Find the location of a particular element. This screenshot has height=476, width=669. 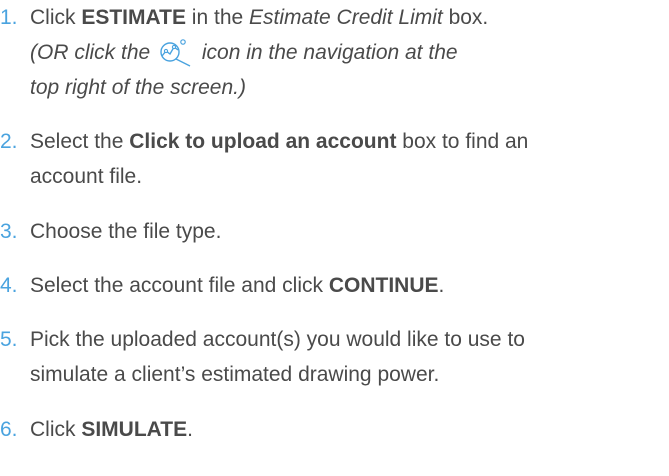

step-2-line-2: account file. is located at coordinates (86, 176).